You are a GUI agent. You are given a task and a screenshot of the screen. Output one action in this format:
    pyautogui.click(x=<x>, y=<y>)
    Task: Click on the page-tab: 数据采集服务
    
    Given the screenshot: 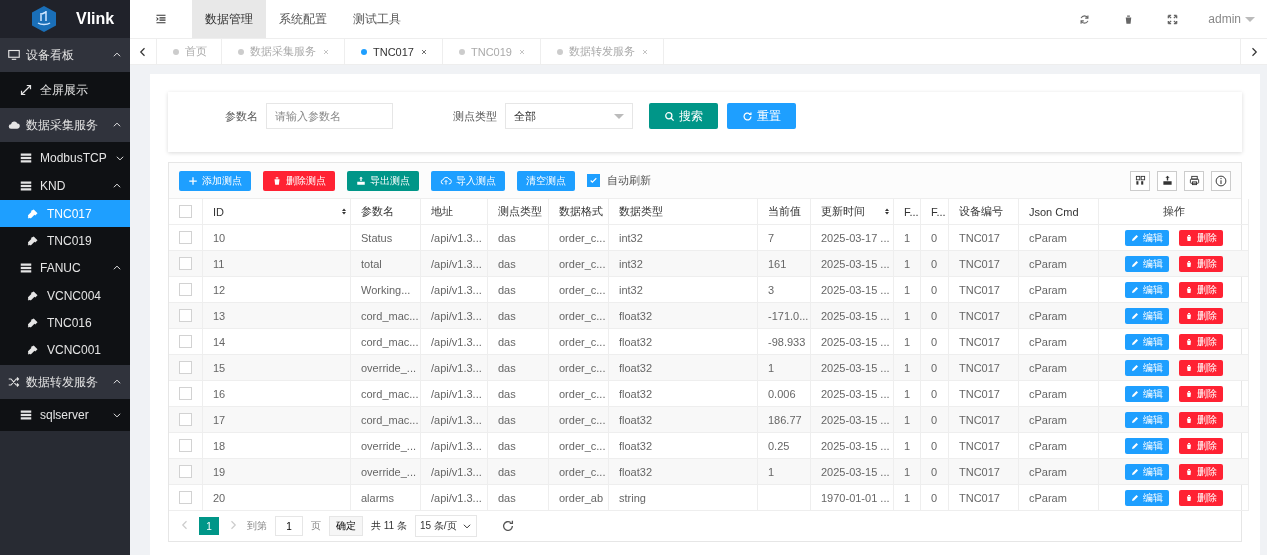 What is the action you would take?
    pyautogui.click(x=283, y=51)
    